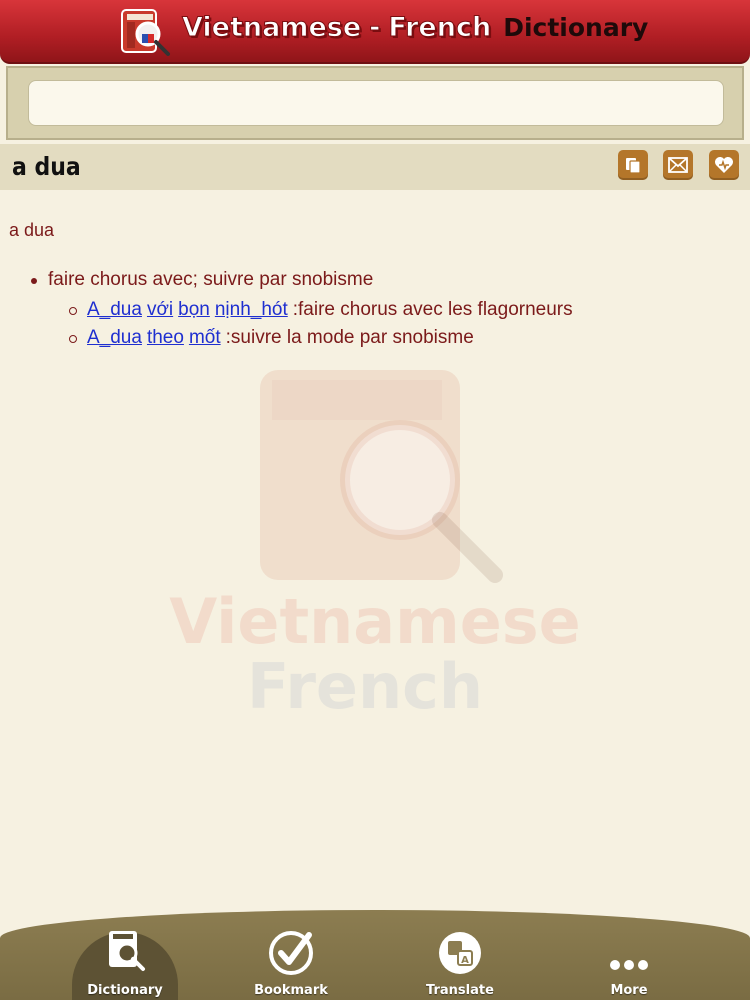  I want to click on search-bar, so click(375, 103).